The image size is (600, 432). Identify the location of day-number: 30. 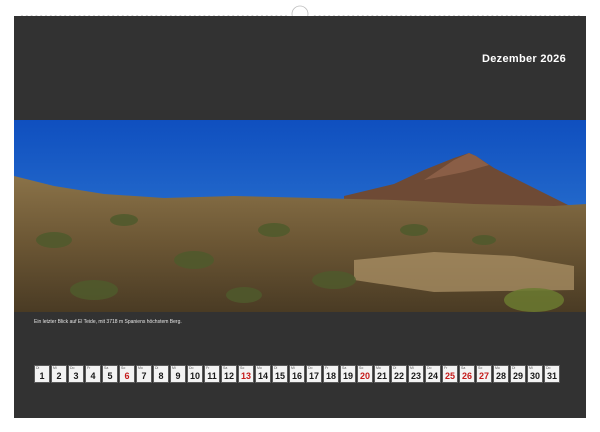
(534, 376).